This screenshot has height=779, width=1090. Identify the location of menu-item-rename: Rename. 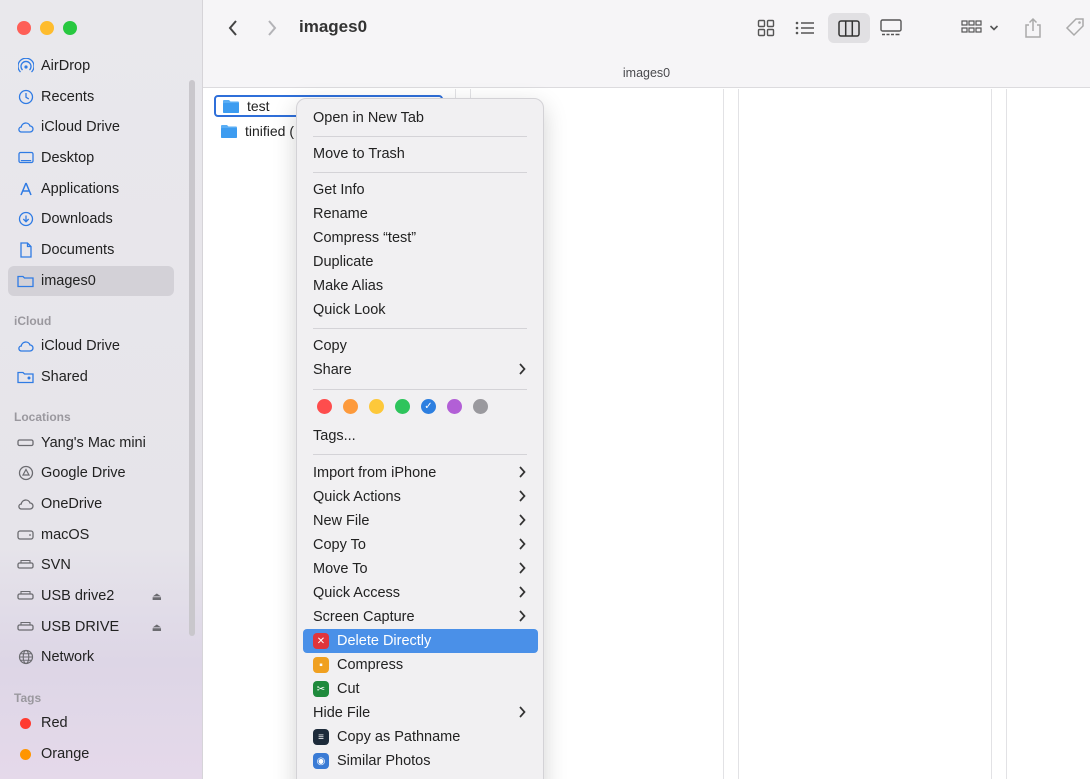
(420, 214).